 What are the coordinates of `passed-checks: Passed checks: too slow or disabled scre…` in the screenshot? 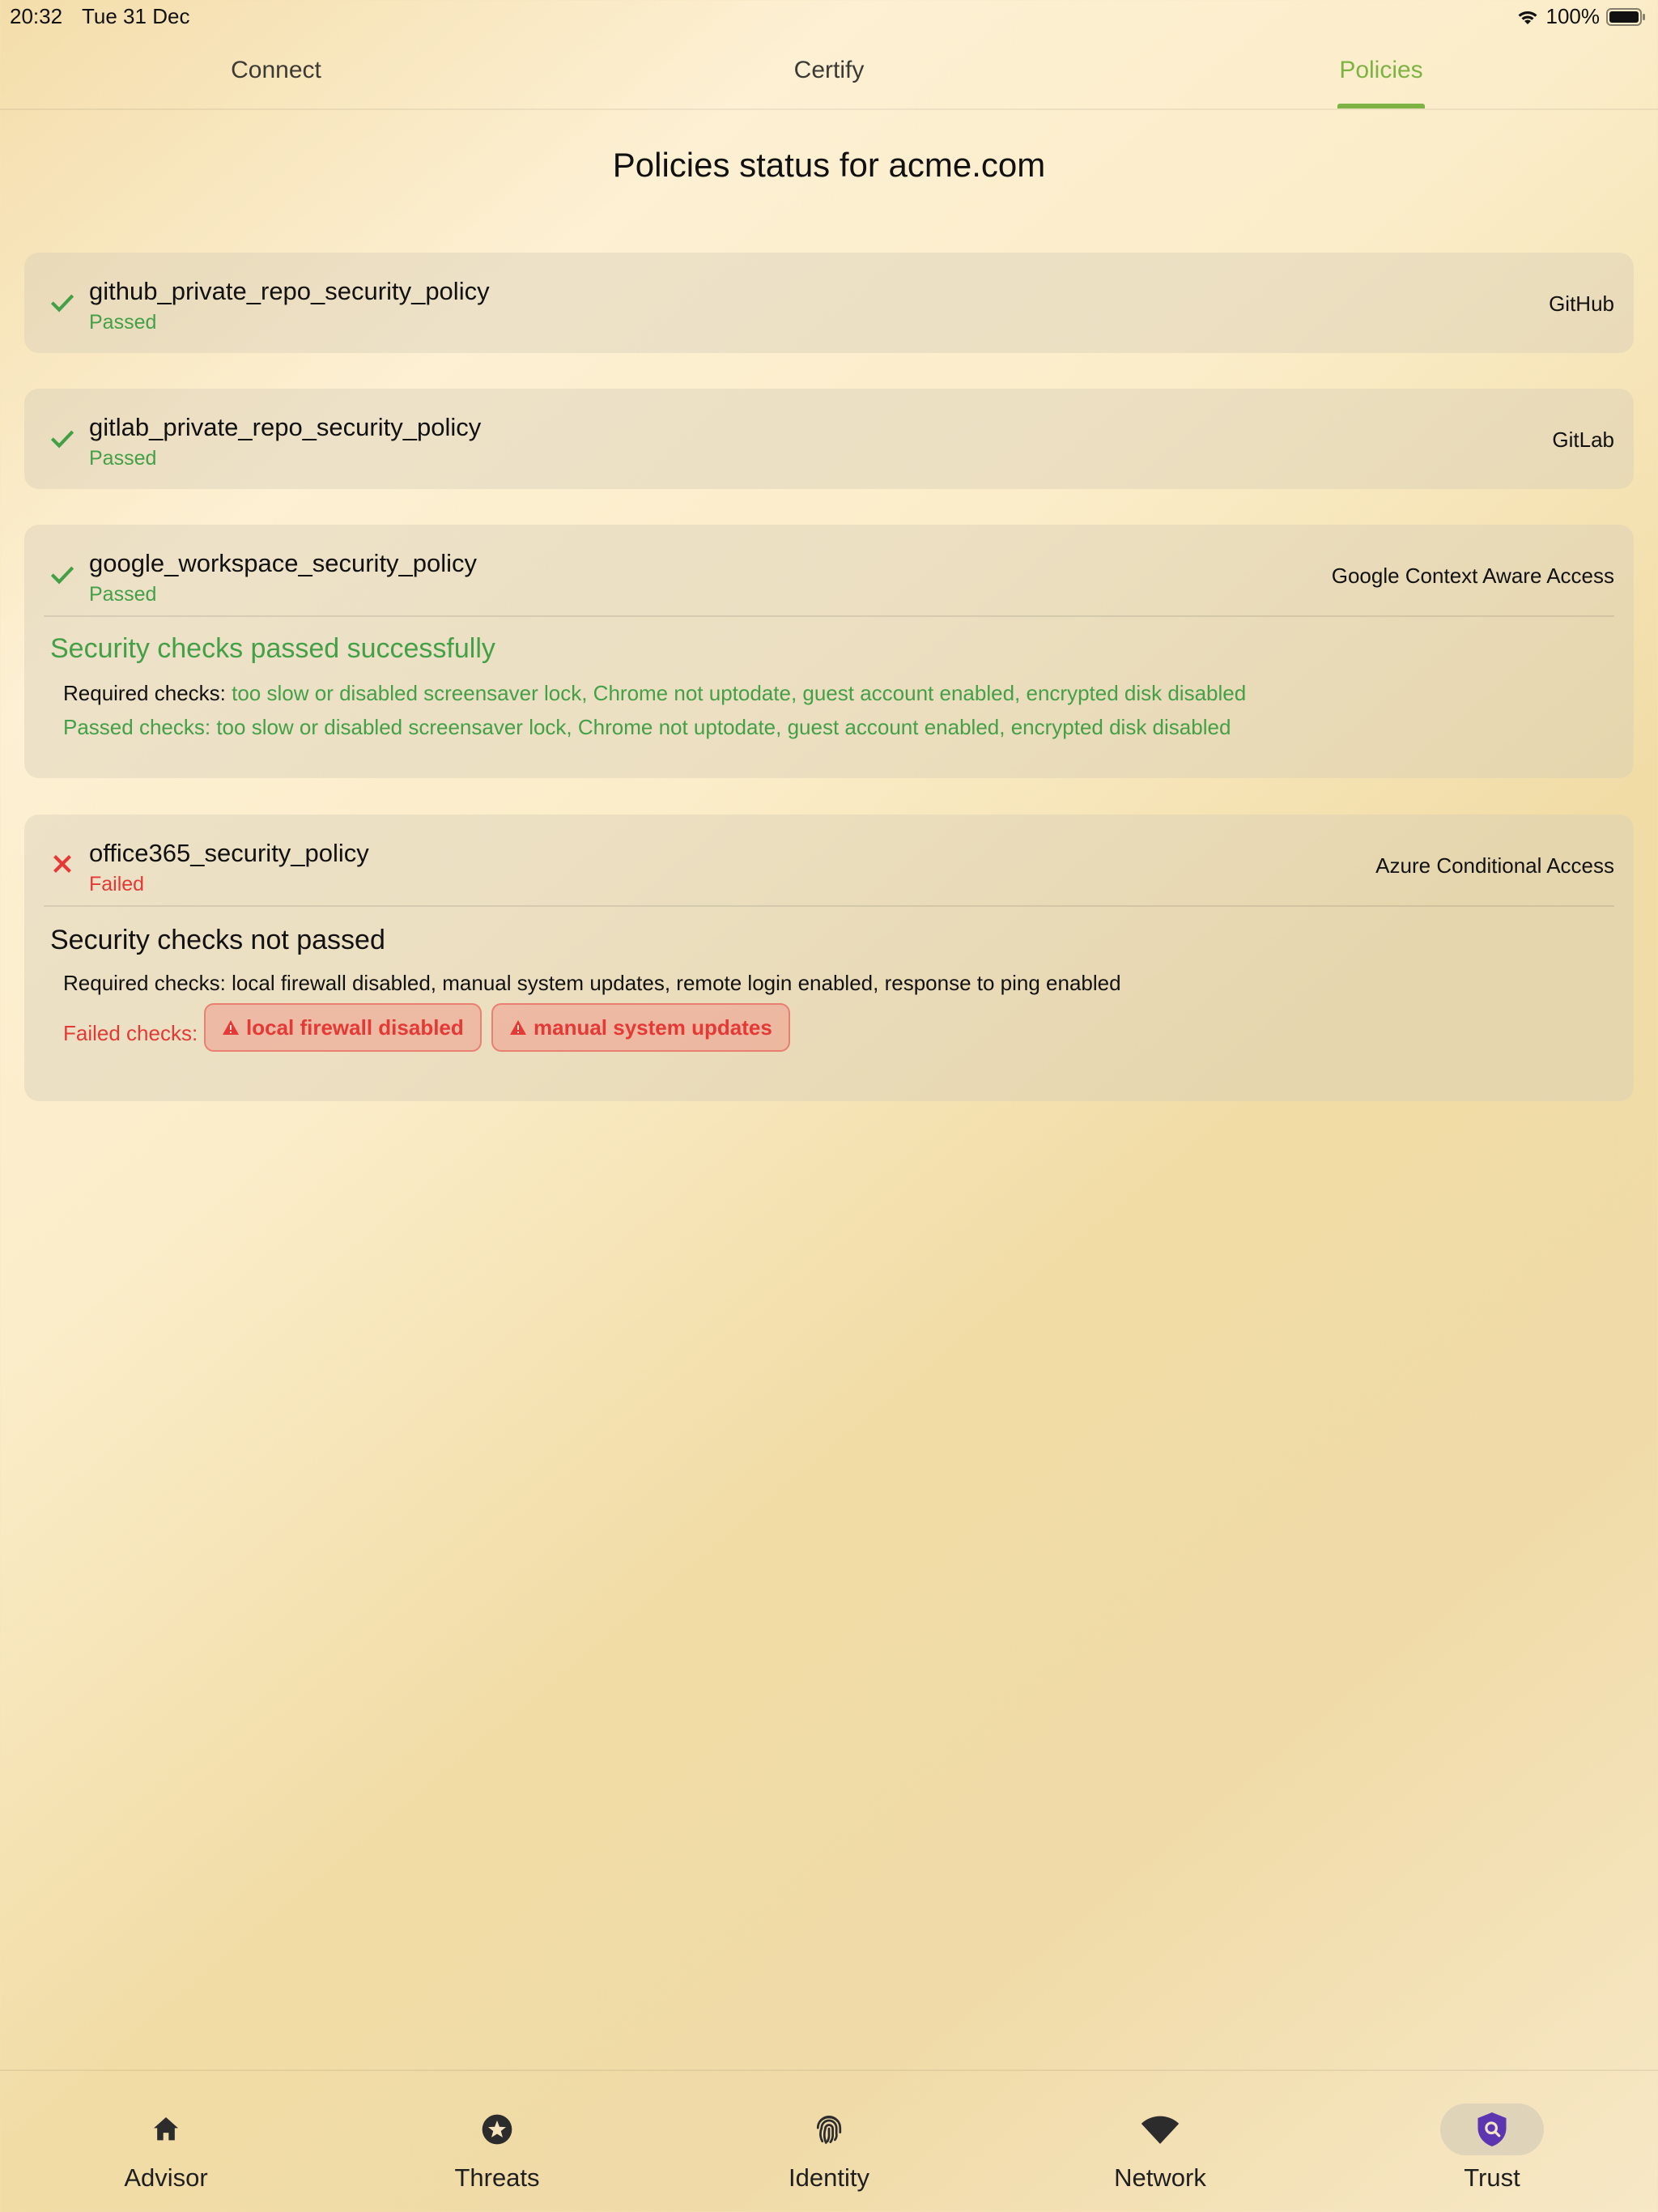 It's located at (647, 728).